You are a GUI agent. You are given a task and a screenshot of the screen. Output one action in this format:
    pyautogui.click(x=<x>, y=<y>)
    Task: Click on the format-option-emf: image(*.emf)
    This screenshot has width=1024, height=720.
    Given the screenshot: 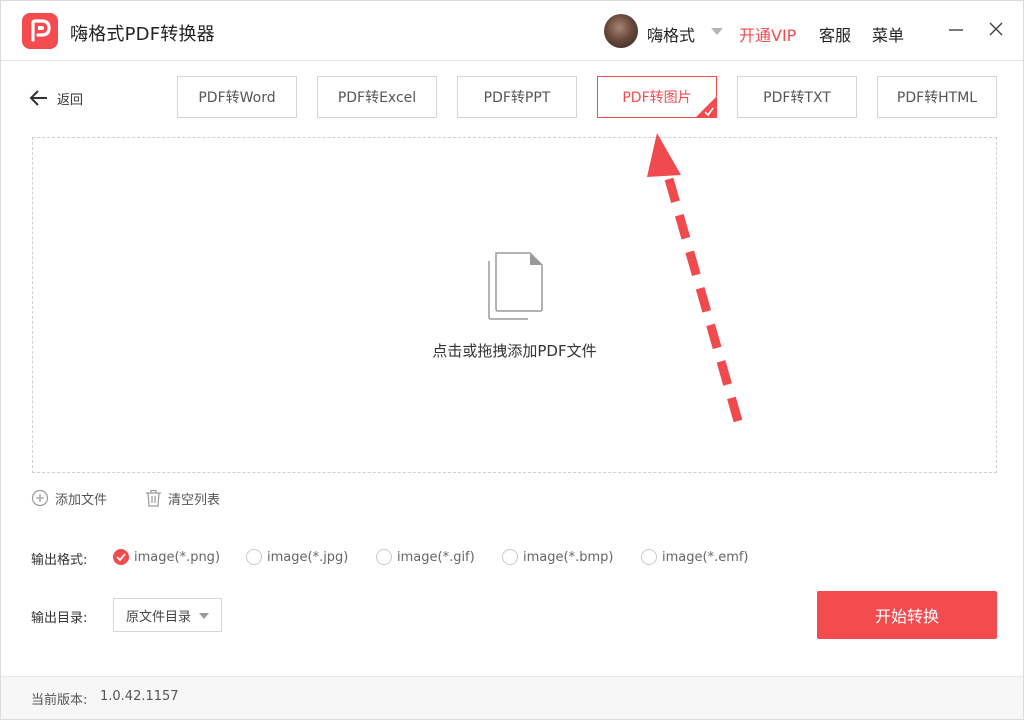 What is the action you would take?
    pyautogui.click(x=695, y=557)
    